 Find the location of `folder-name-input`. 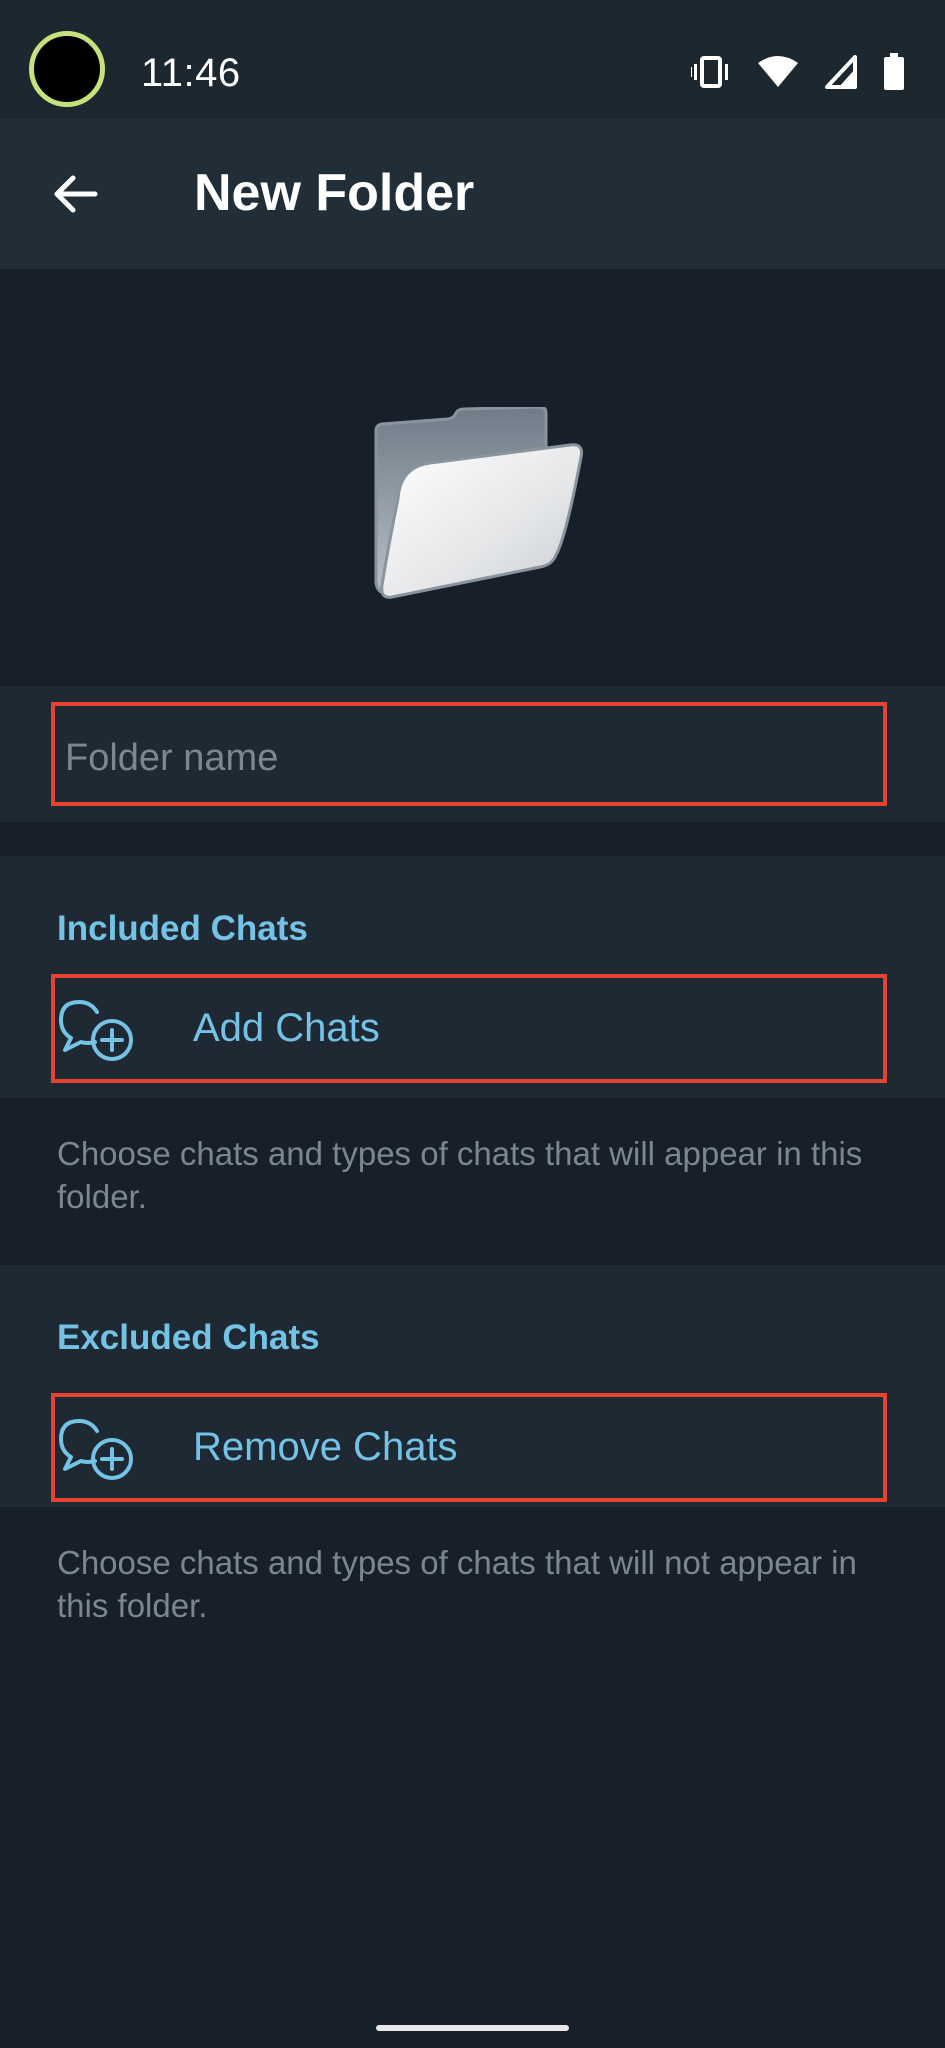

folder-name-input is located at coordinates (465, 758).